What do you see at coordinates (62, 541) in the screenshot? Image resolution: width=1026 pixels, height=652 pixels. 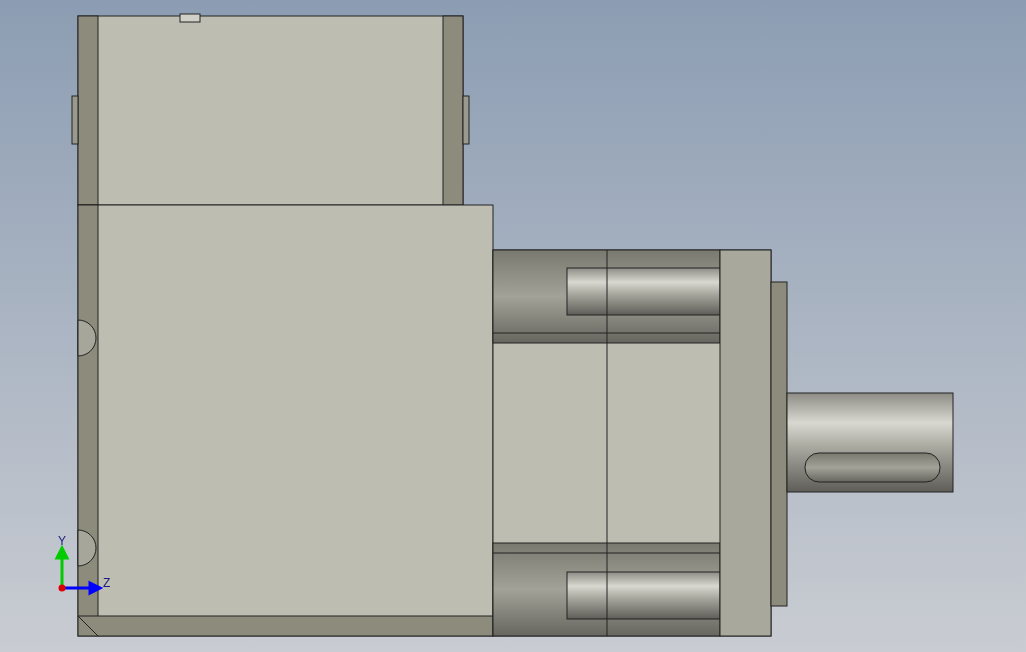 I see `axis-label: Y` at bounding box center [62, 541].